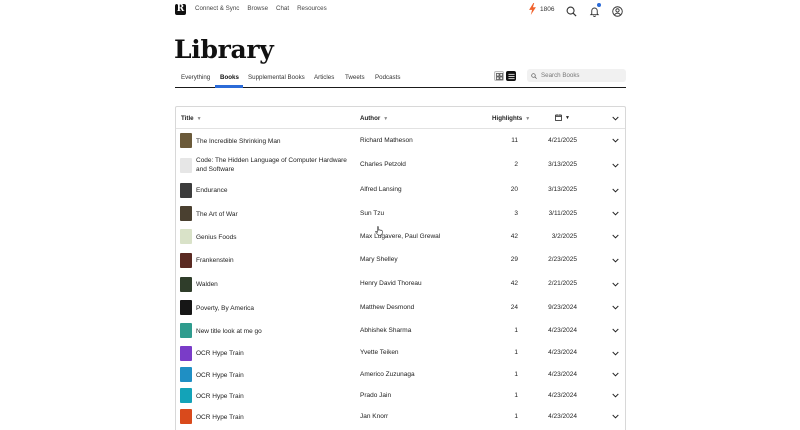 This screenshot has width=800, height=430. Describe the element at coordinates (276, 190) in the screenshot. I see `book-title-link: Endurance` at that location.